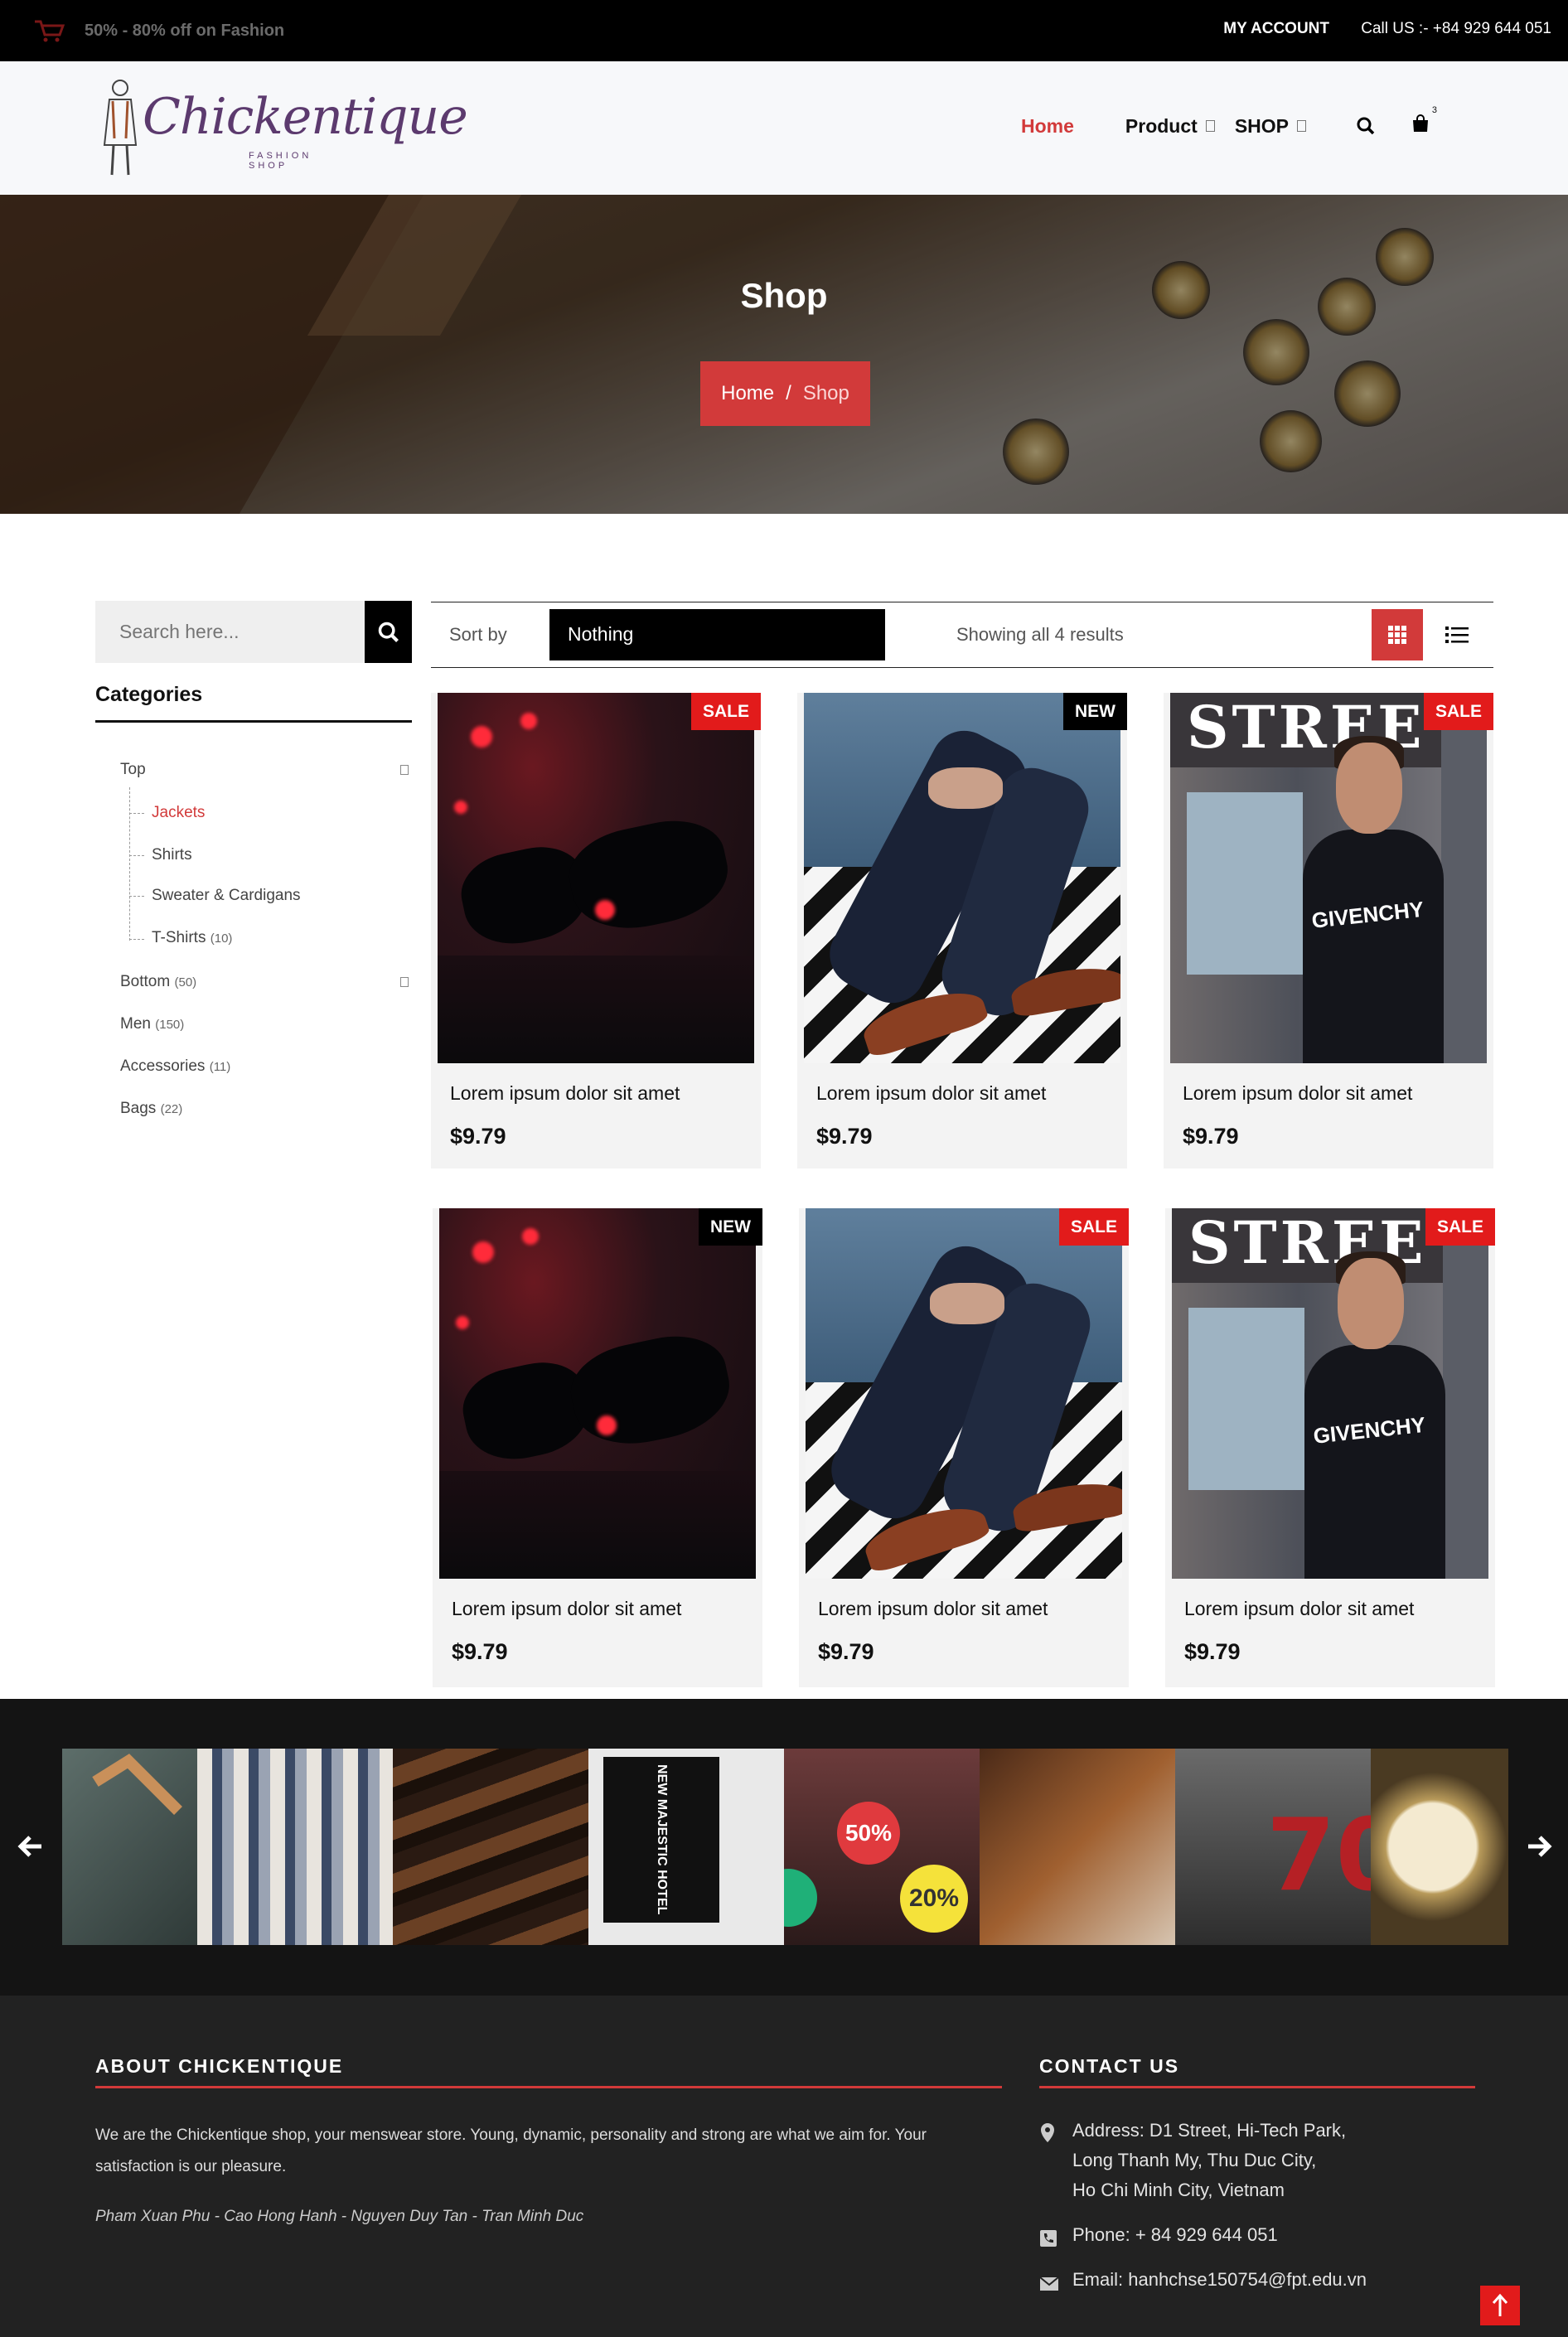  Describe the element at coordinates (1276, 29) in the screenshot. I see `my-account-link: MY ACCOUNT` at that location.